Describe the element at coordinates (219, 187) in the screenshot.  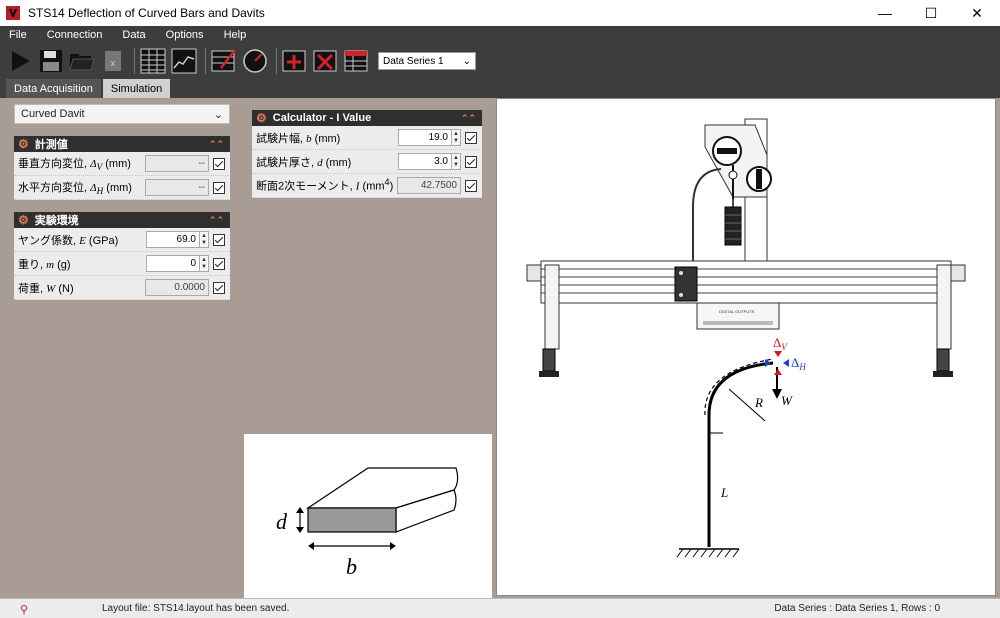
I see `horizontal-displacement-checkbox` at that location.